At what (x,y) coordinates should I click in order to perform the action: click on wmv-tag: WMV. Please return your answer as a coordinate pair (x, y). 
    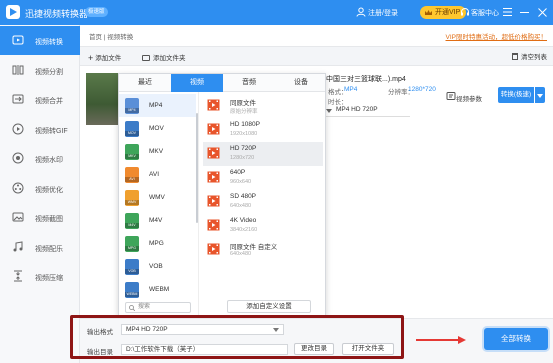
    Looking at the image, I should click on (132, 202).